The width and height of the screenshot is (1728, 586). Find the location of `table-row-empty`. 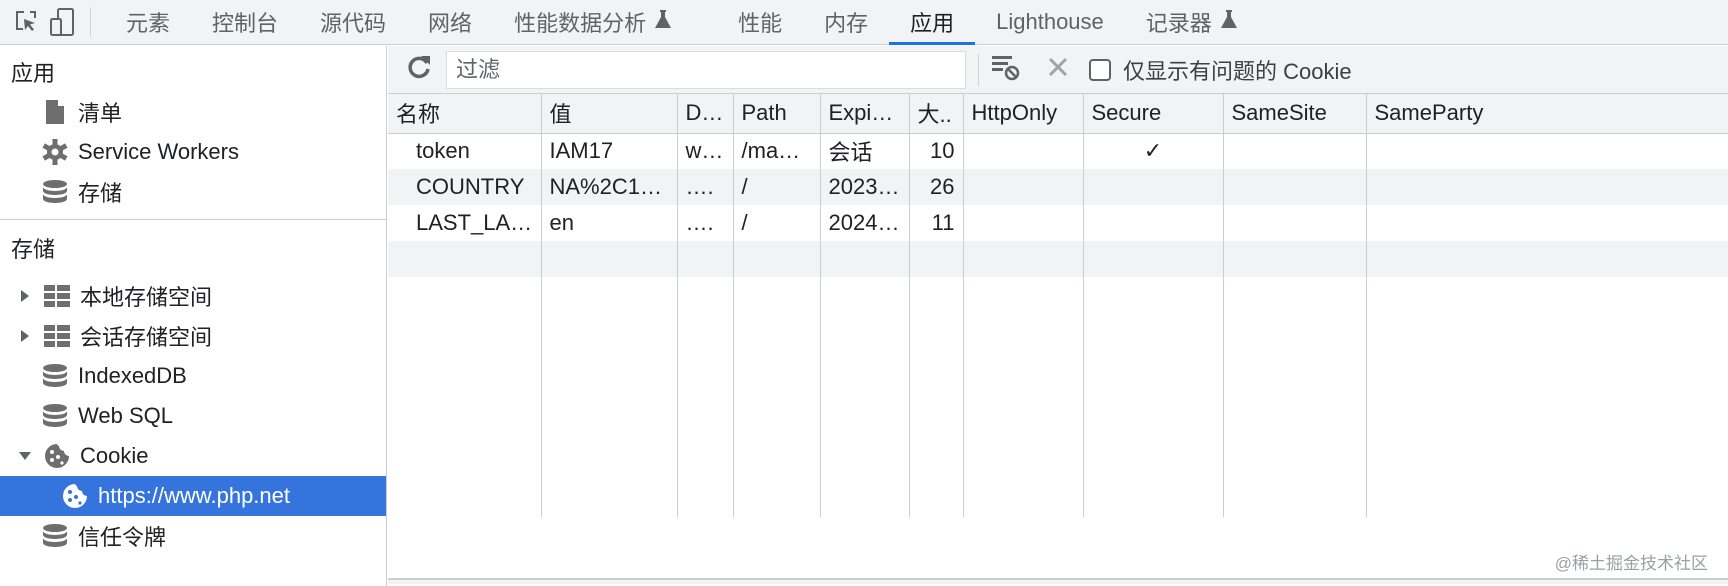

table-row-empty is located at coordinates (1058, 259).